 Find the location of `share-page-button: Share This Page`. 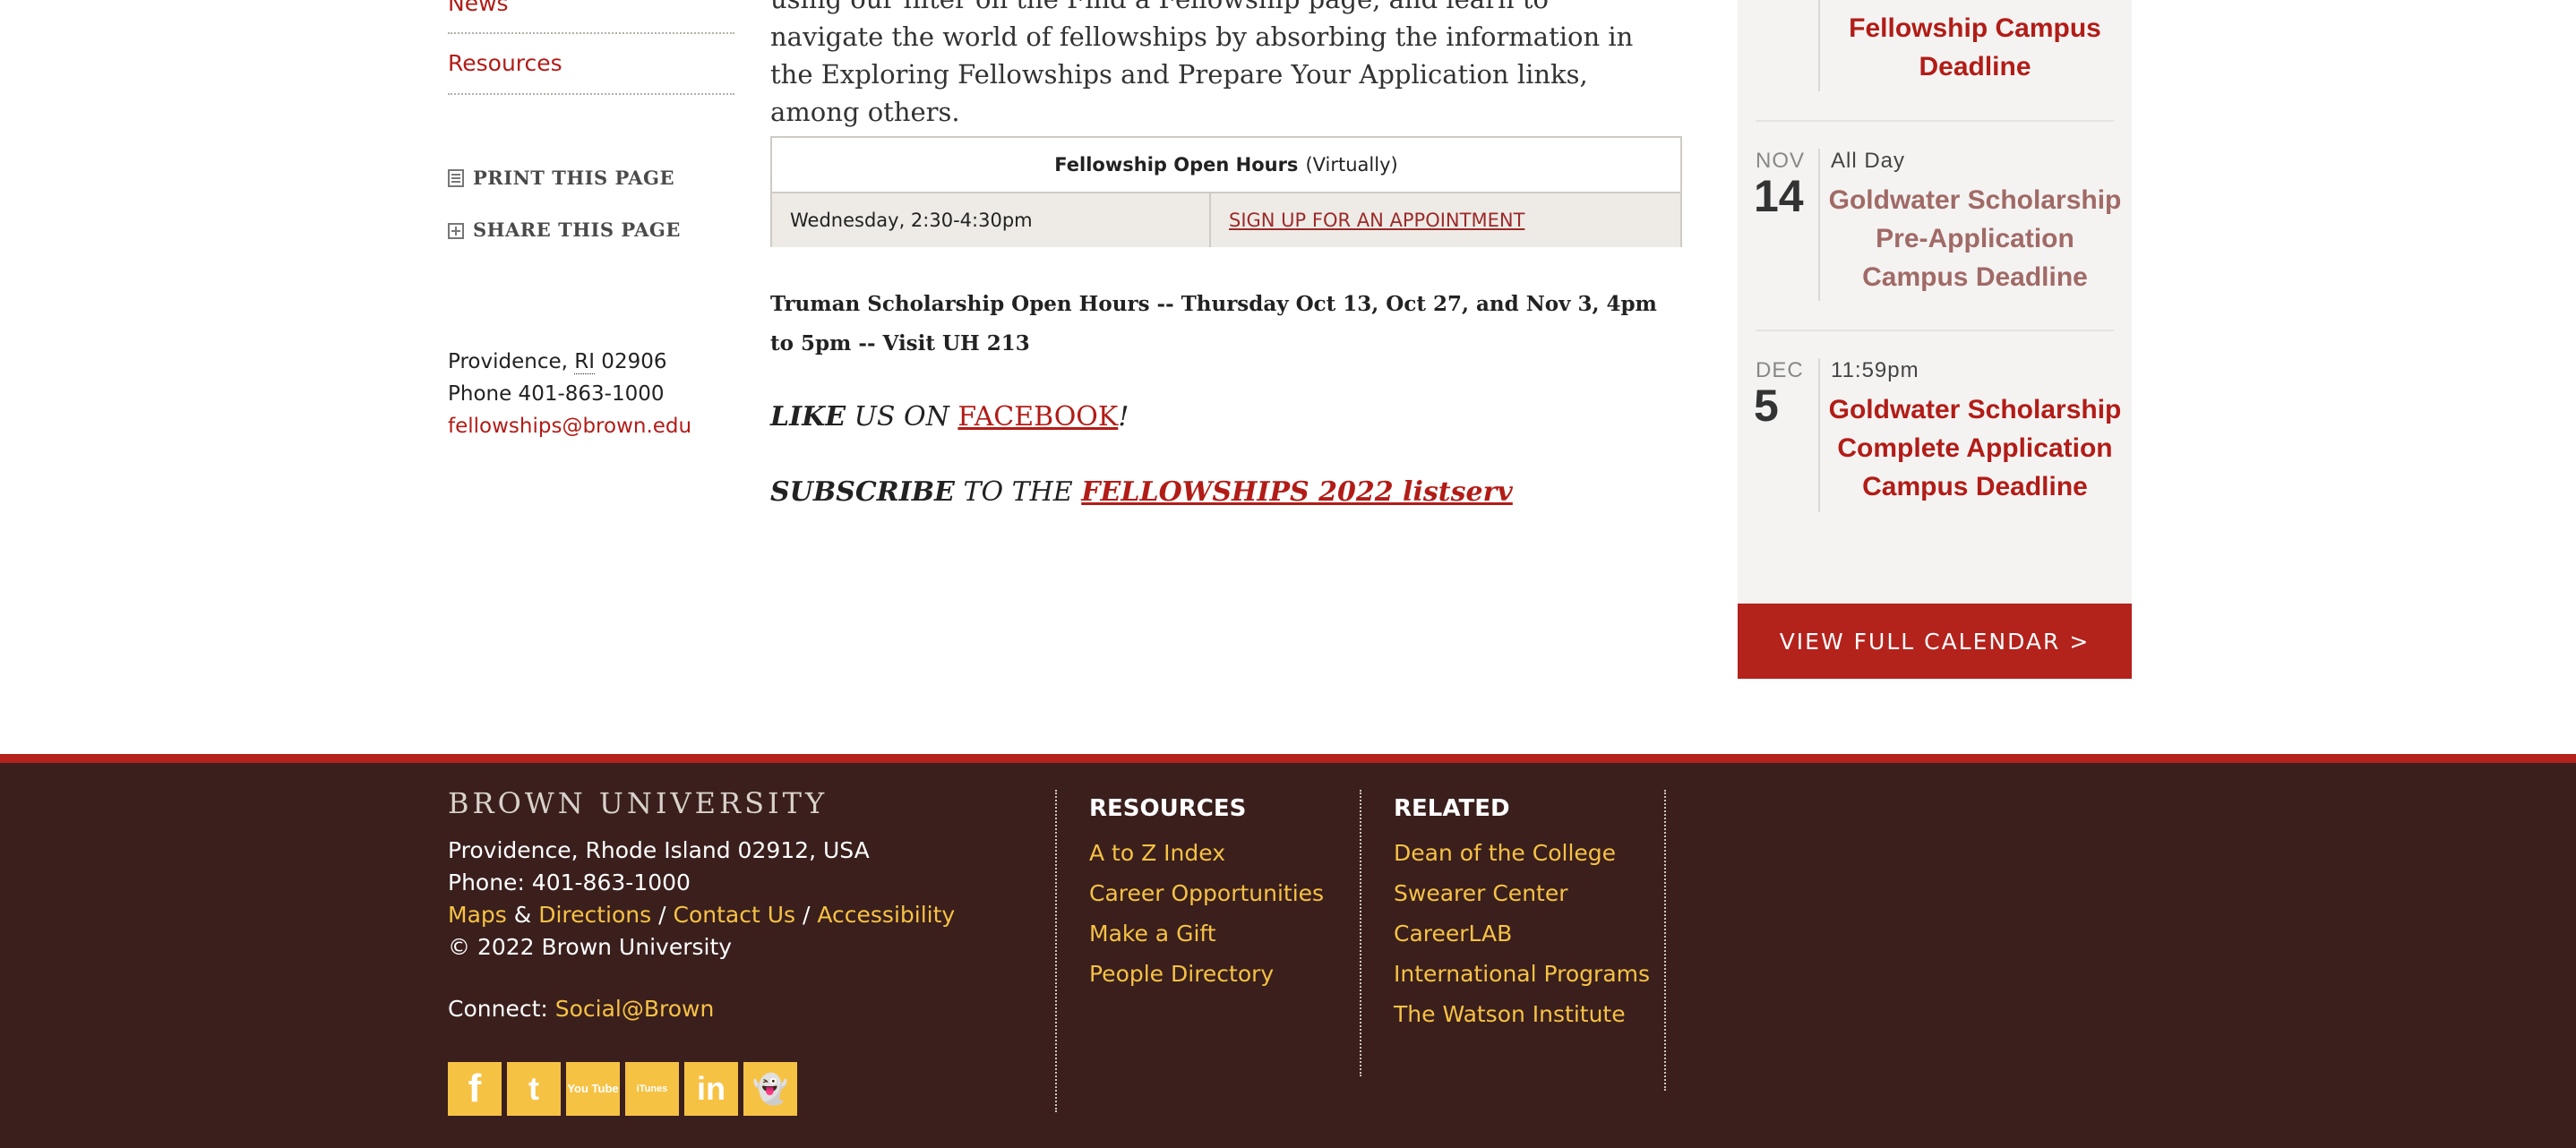

share-page-button: Share This Page is located at coordinates (564, 230).